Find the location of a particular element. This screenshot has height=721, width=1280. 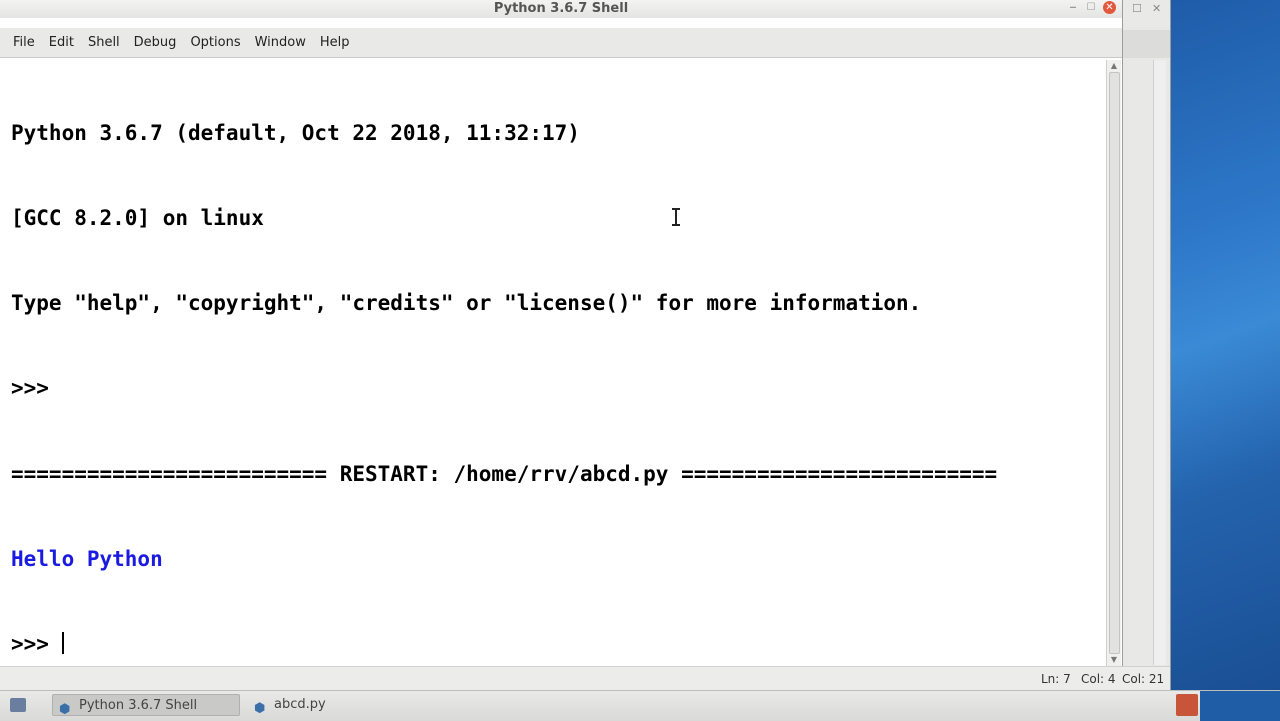

menu-help: Help is located at coordinates (335, 42).